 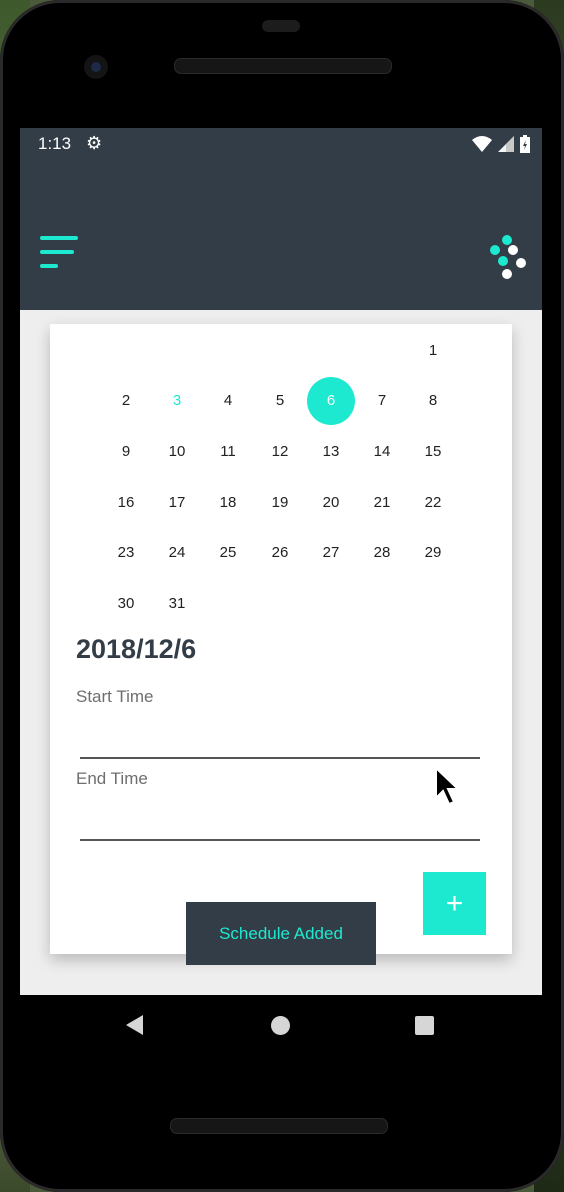 I want to click on calendar-day: 14, so click(x=382, y=452).